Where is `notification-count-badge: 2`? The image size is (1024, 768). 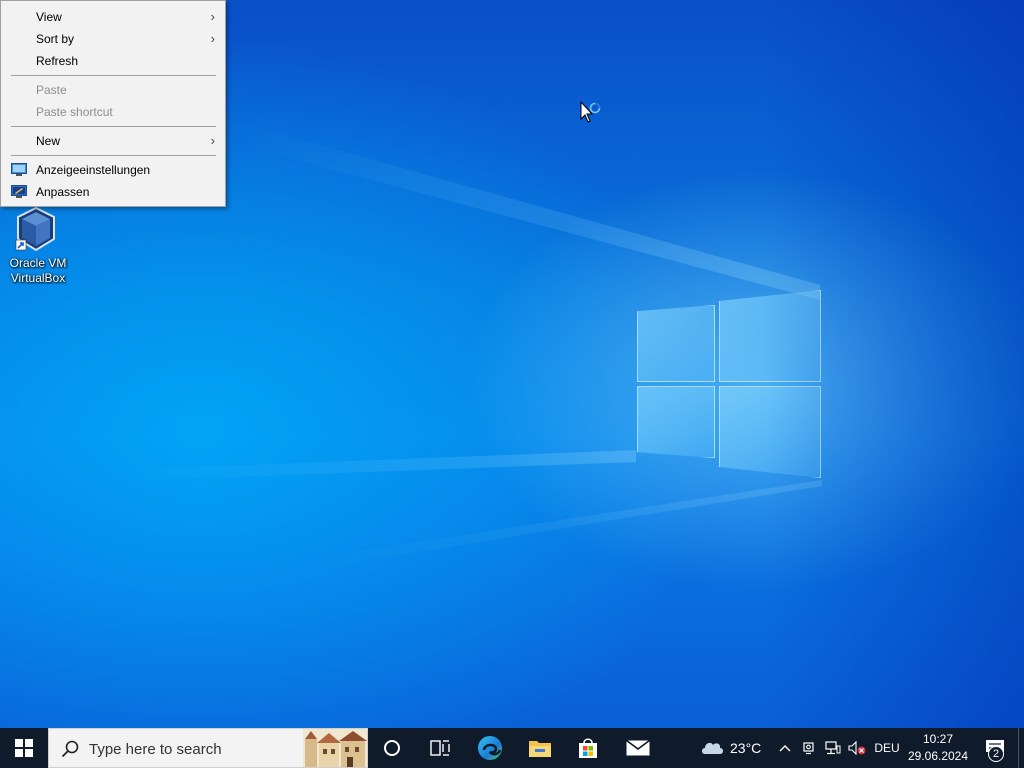 notification-count-badge: 2 is located at coordinates (996, 754).